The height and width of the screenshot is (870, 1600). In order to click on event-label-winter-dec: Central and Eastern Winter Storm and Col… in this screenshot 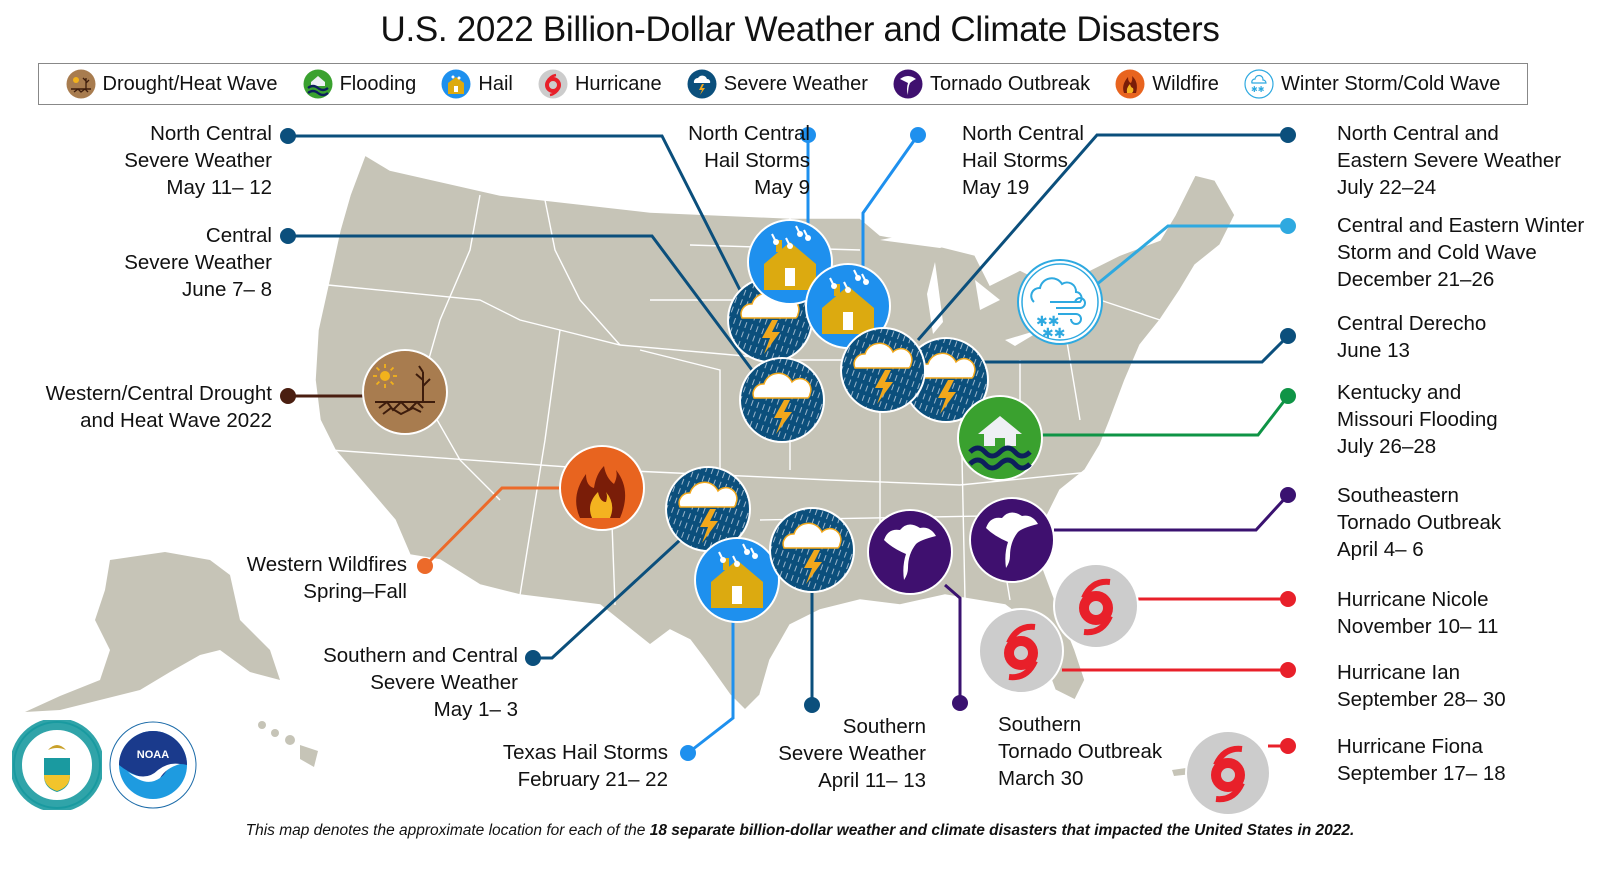, I will do `click(1460, 252)`.